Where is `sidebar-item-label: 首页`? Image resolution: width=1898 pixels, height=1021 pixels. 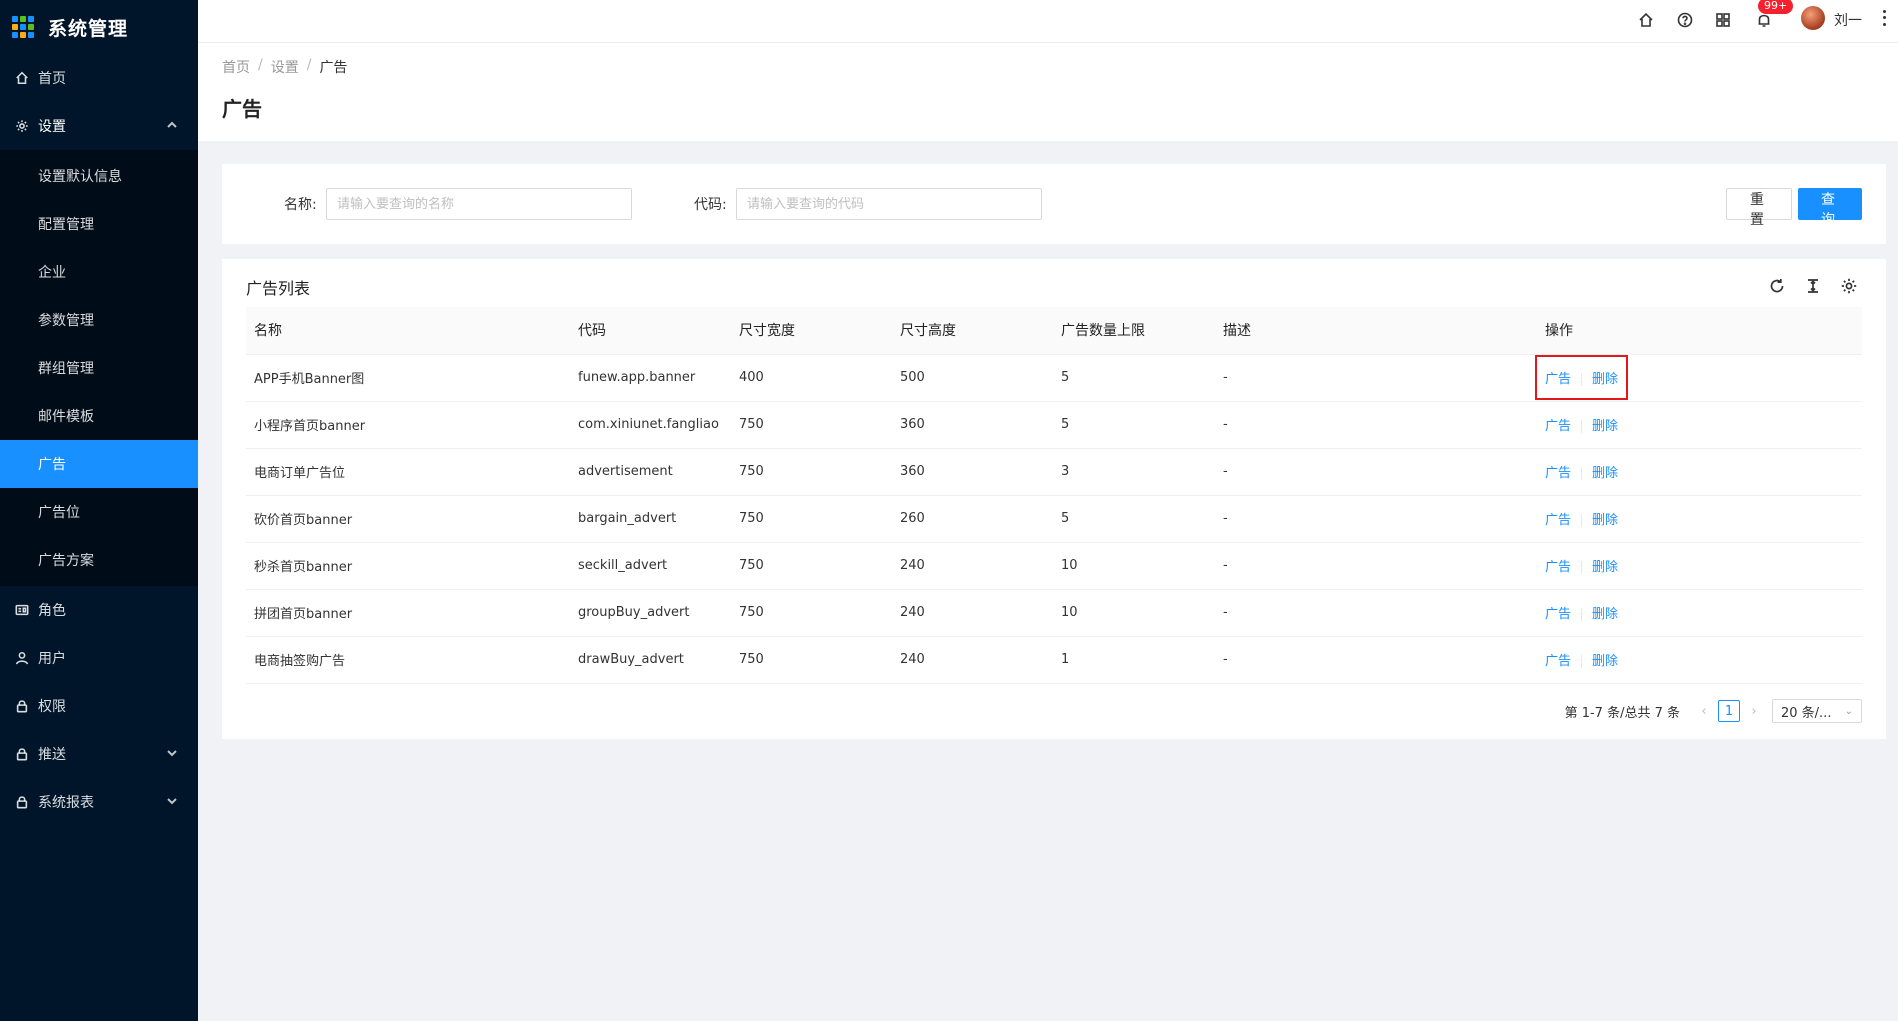
sidebar-item-label: 首页 is located at coordinates (52, 79).